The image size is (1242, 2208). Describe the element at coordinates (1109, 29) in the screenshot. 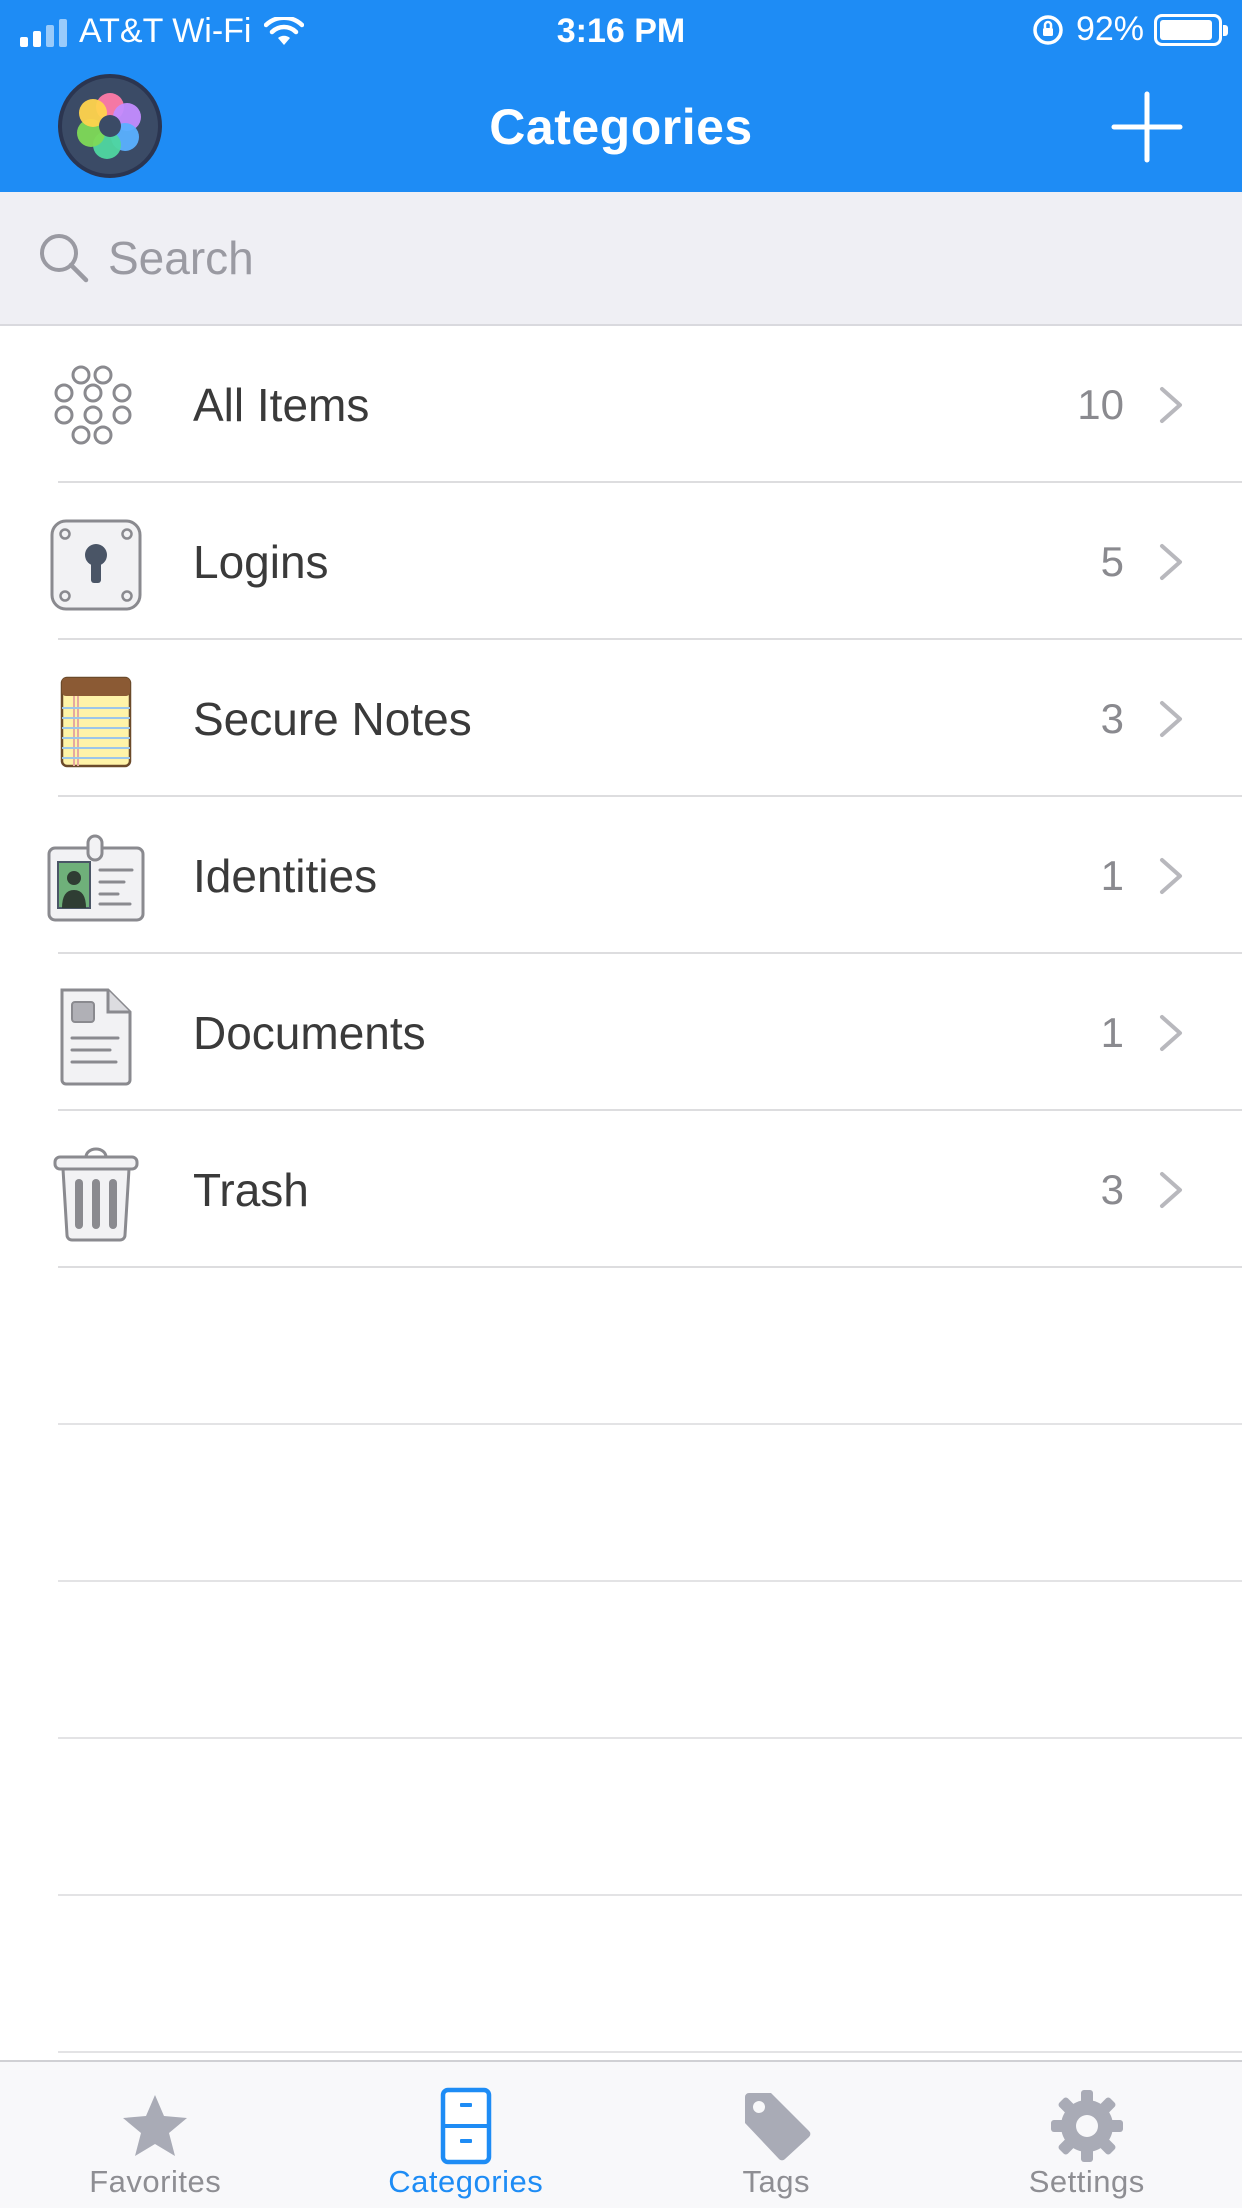

I see `battery-percent: 92%` at that location.